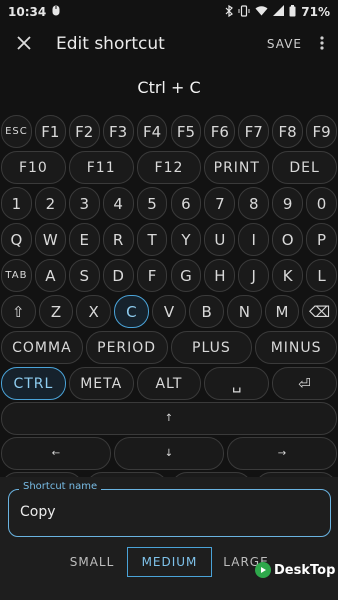  Describe the element at coordinates (305, 570) in the screenshot. I see `watermark-text: DeskTop` at that location.